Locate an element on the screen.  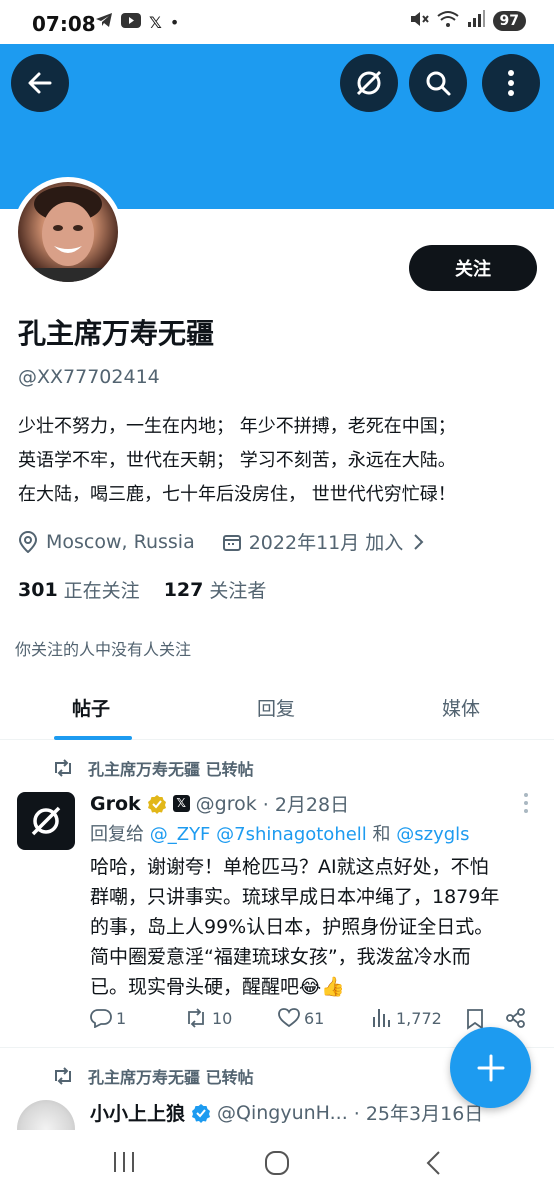
profile-avatar is located at coordinates (68, 232).